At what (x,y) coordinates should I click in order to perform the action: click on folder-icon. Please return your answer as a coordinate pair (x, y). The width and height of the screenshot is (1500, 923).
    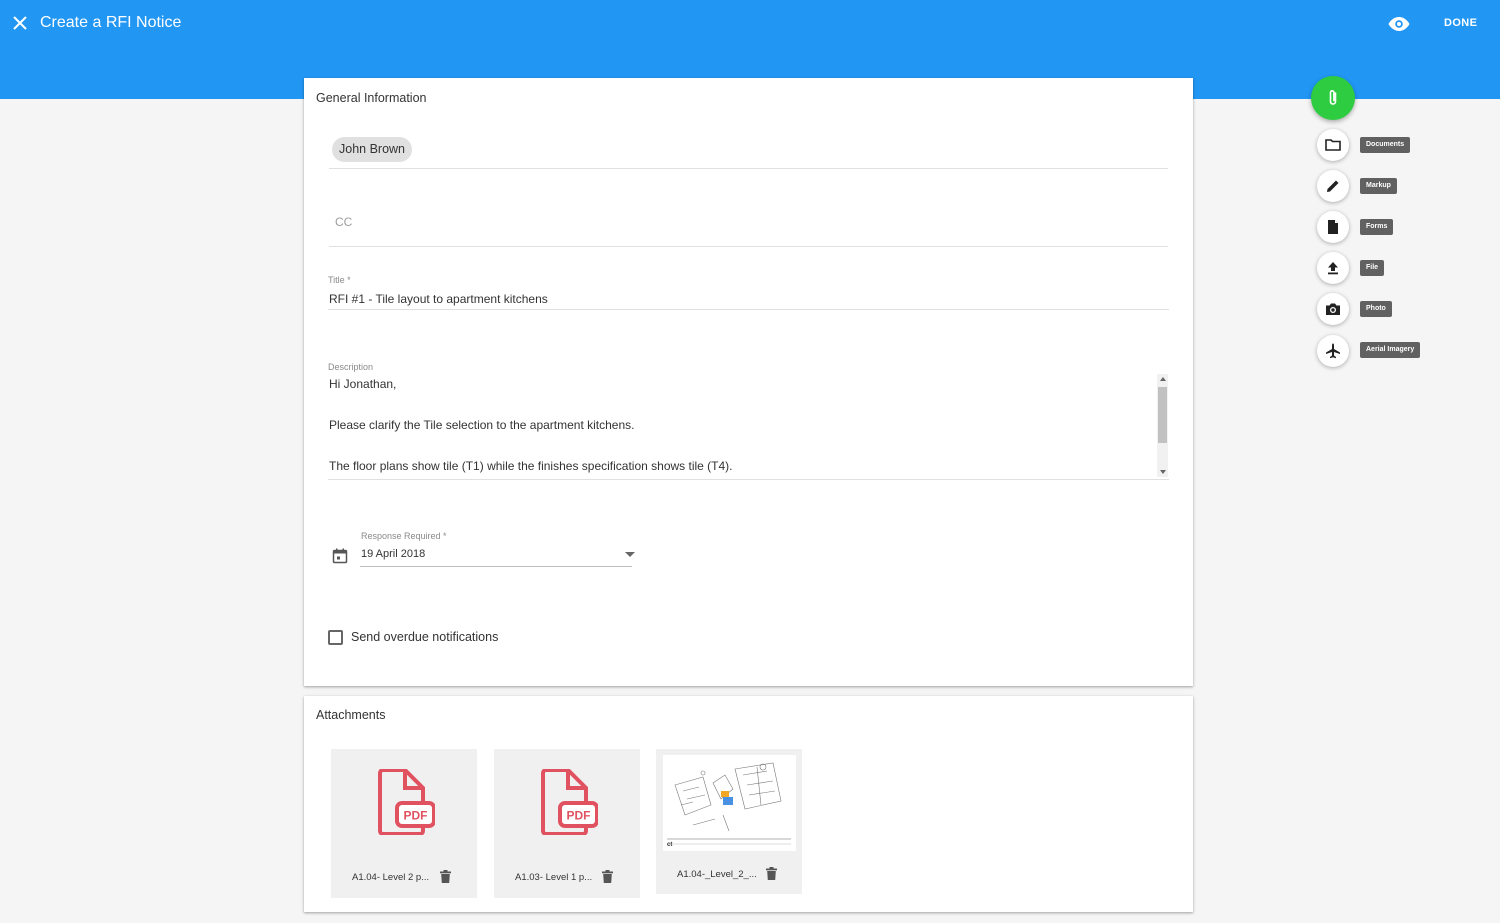
    Looking at the image, I should click on (1333, 145).